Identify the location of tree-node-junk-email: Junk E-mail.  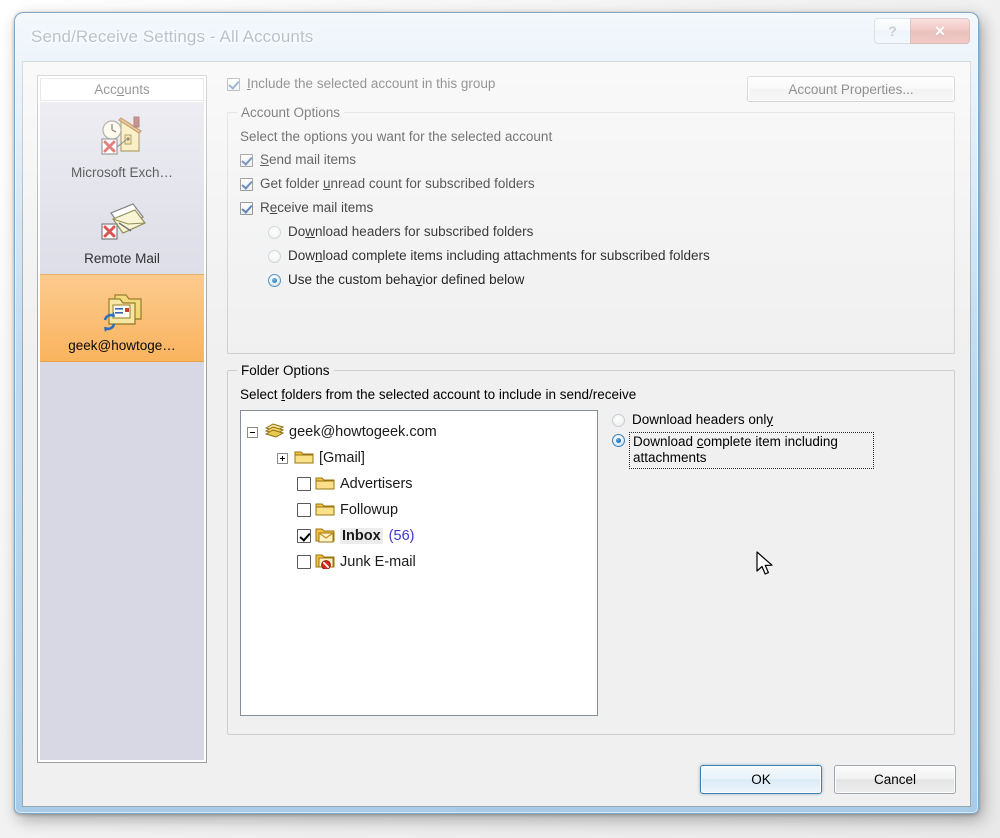
(419, 562).